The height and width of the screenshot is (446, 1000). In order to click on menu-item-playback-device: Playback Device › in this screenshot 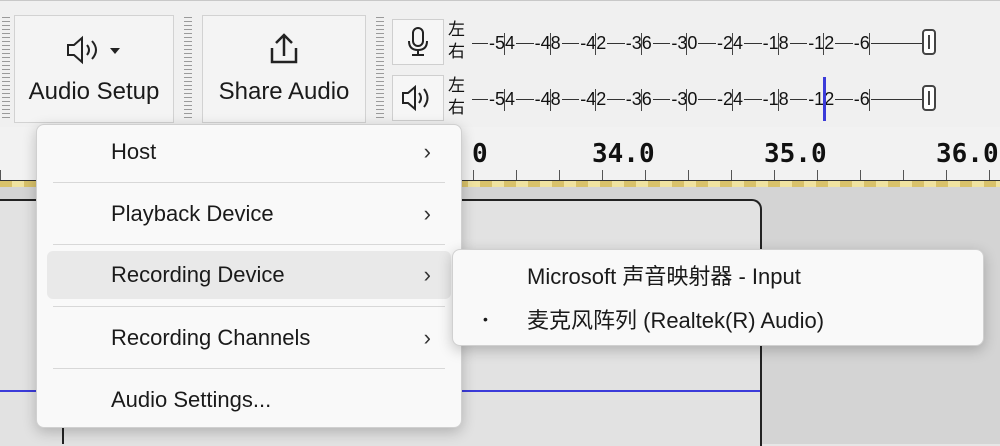, I will do `click(249, 214)`.